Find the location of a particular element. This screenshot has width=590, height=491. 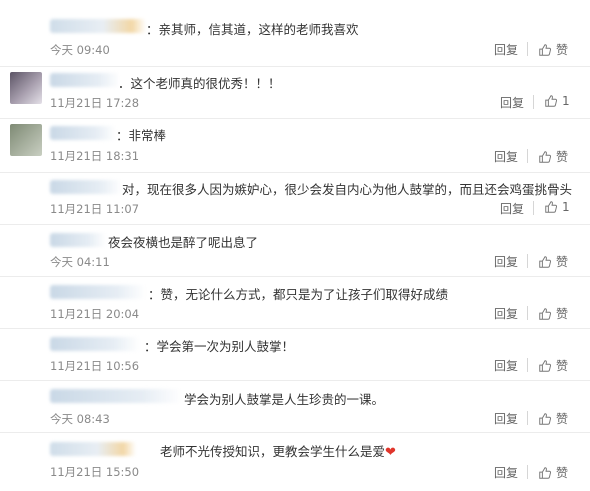

comment-item: 夜会夜横也是醉了呢出息了 今天 04:11 回复 赞 is located at coordinates (295, 250).